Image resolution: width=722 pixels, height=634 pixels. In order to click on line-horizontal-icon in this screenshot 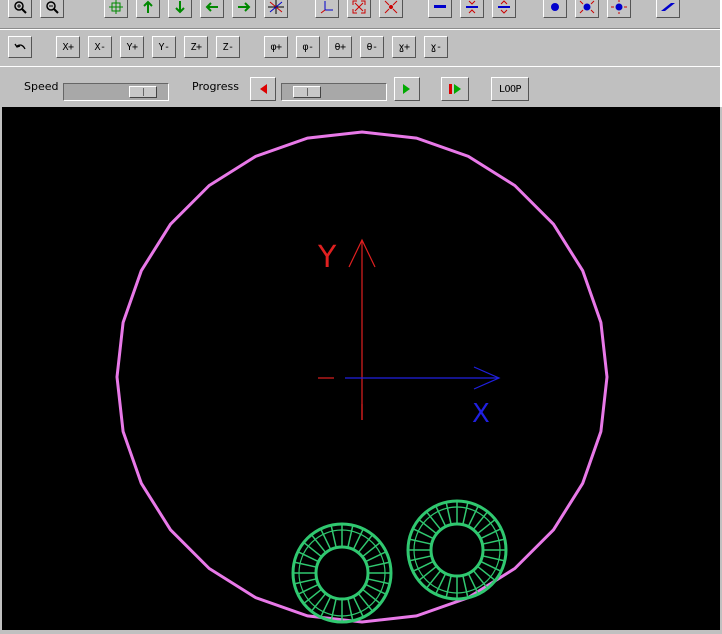, I will do `click(440, 6)`.